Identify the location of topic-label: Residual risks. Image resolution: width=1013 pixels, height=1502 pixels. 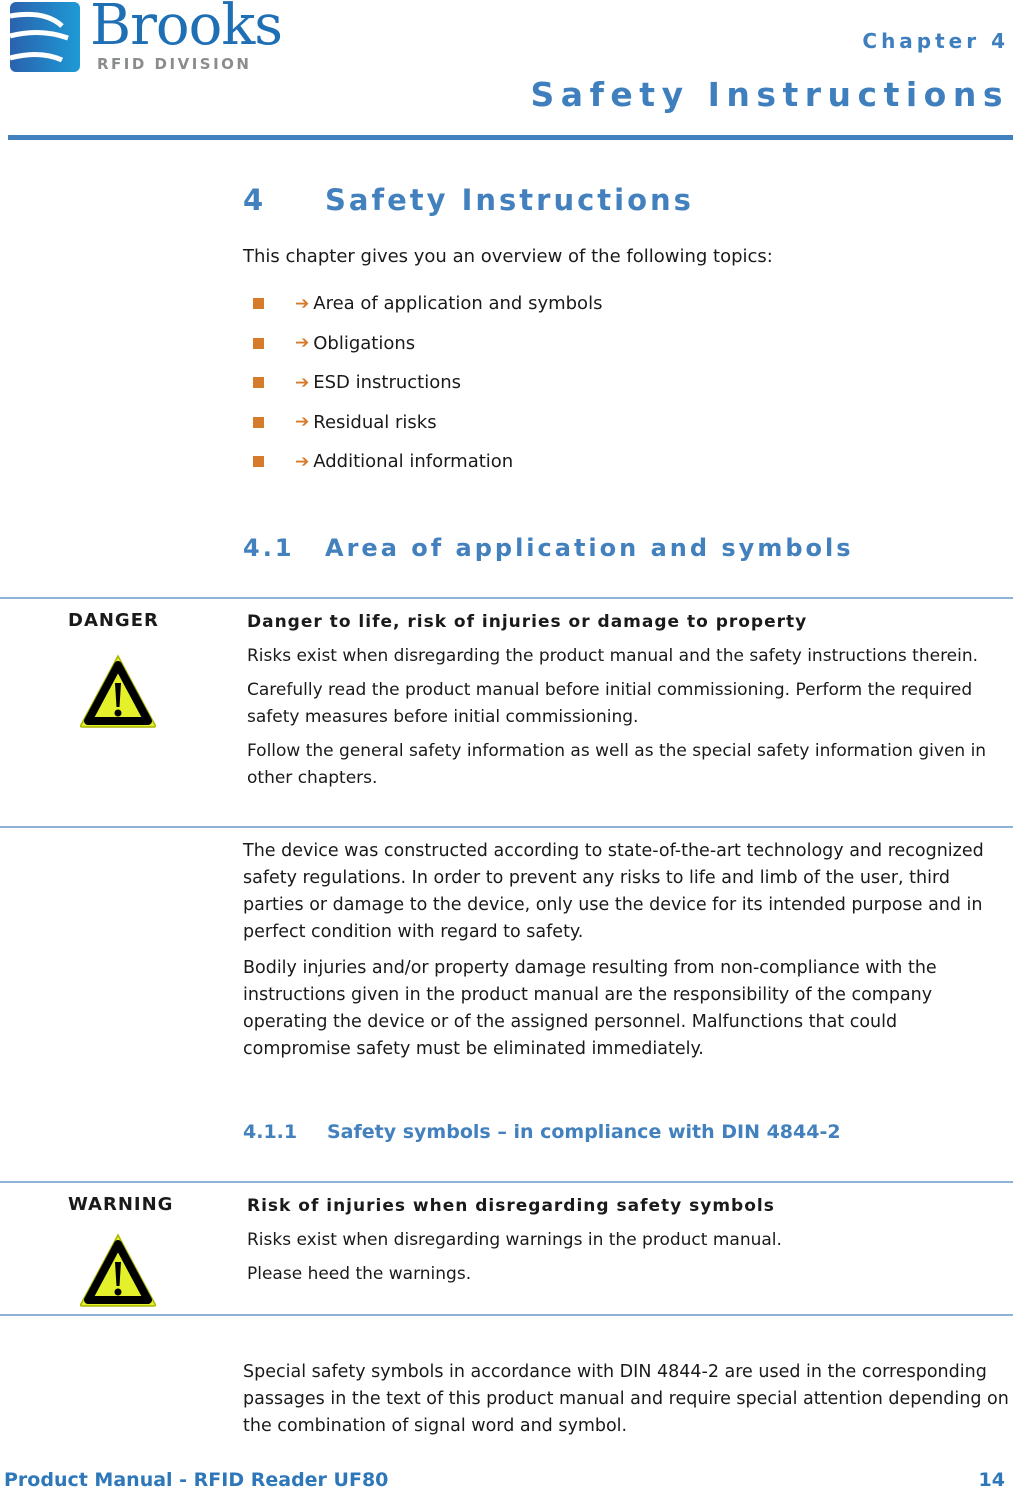
(375, 422).